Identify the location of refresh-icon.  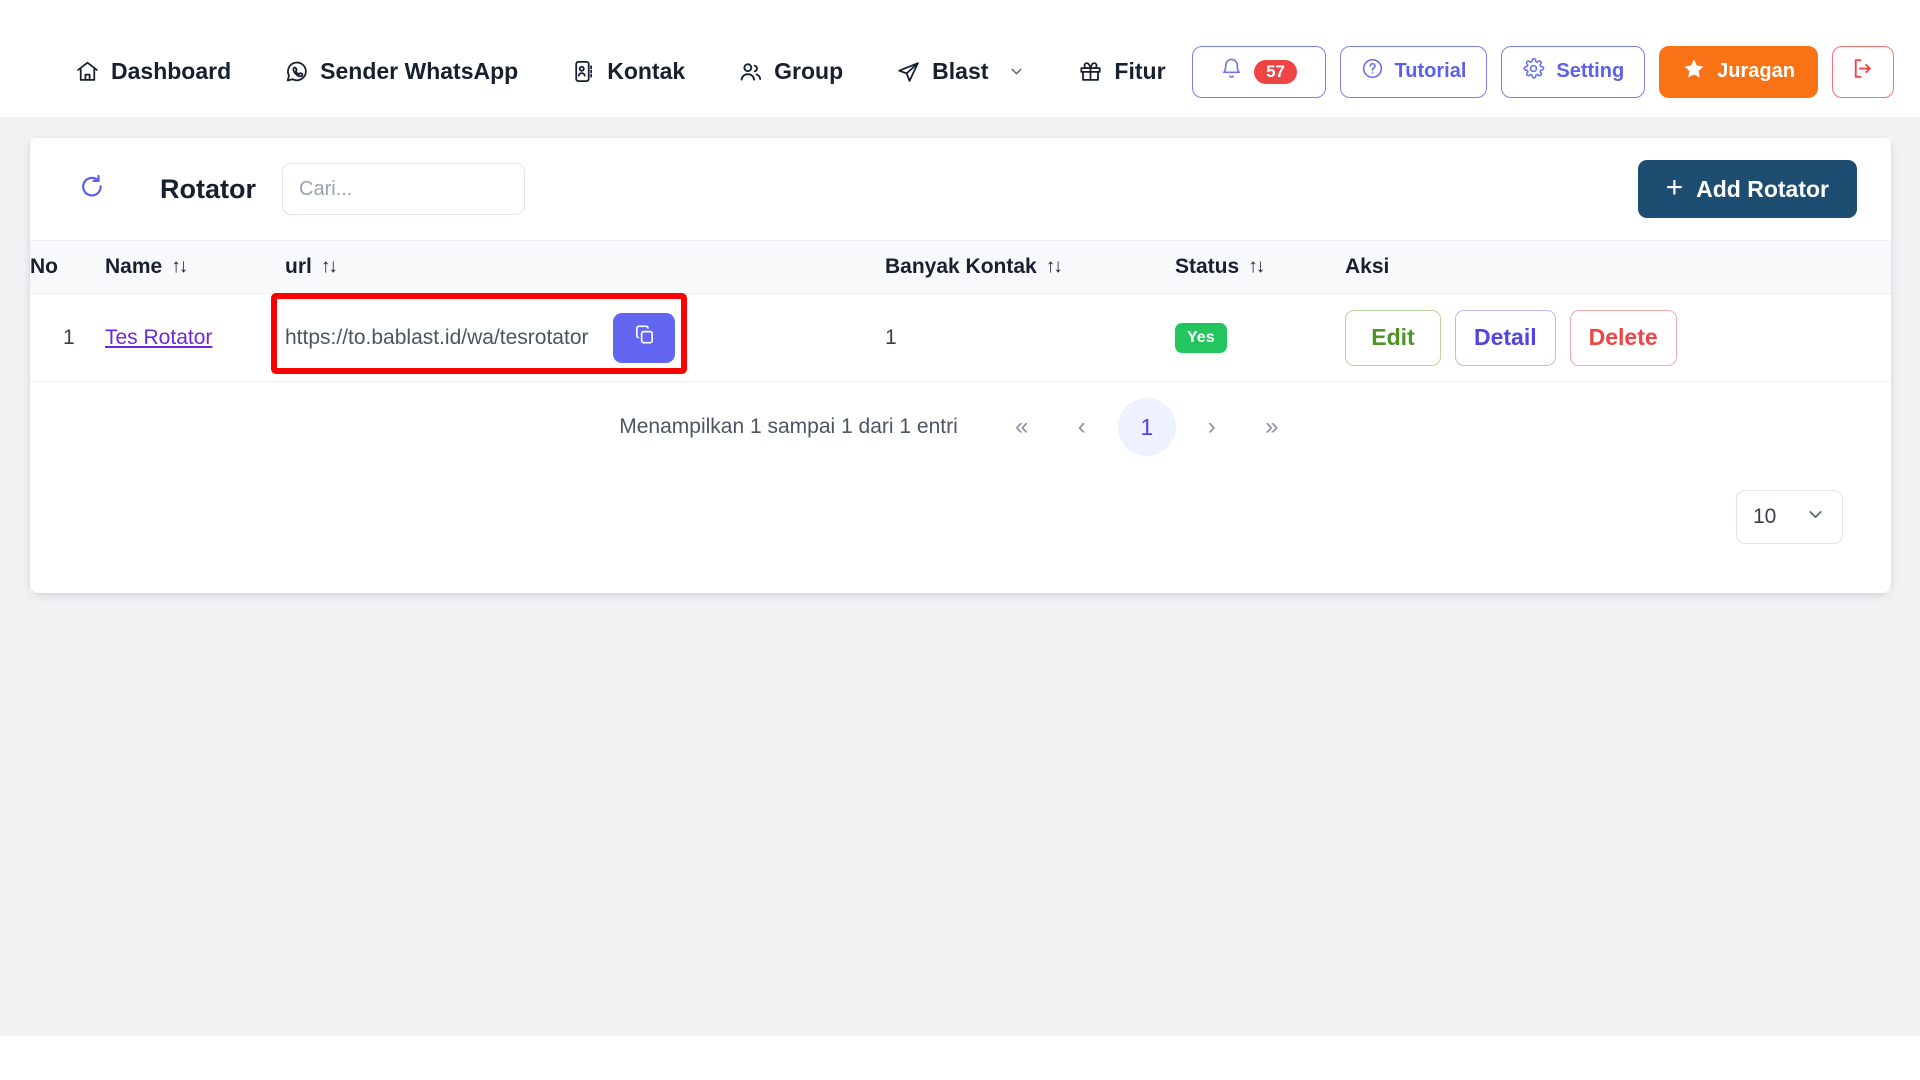
(92, 189).